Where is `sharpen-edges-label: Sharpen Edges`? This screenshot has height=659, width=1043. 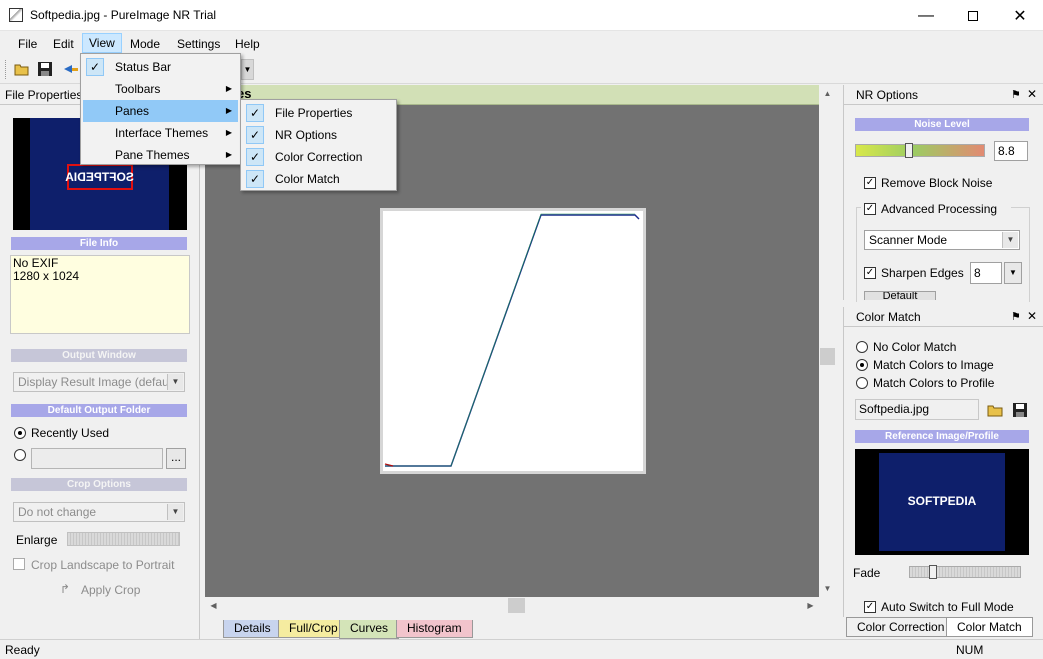 sharpen-edges-label: Sharpen Edges is located at coordinates (922, 273).